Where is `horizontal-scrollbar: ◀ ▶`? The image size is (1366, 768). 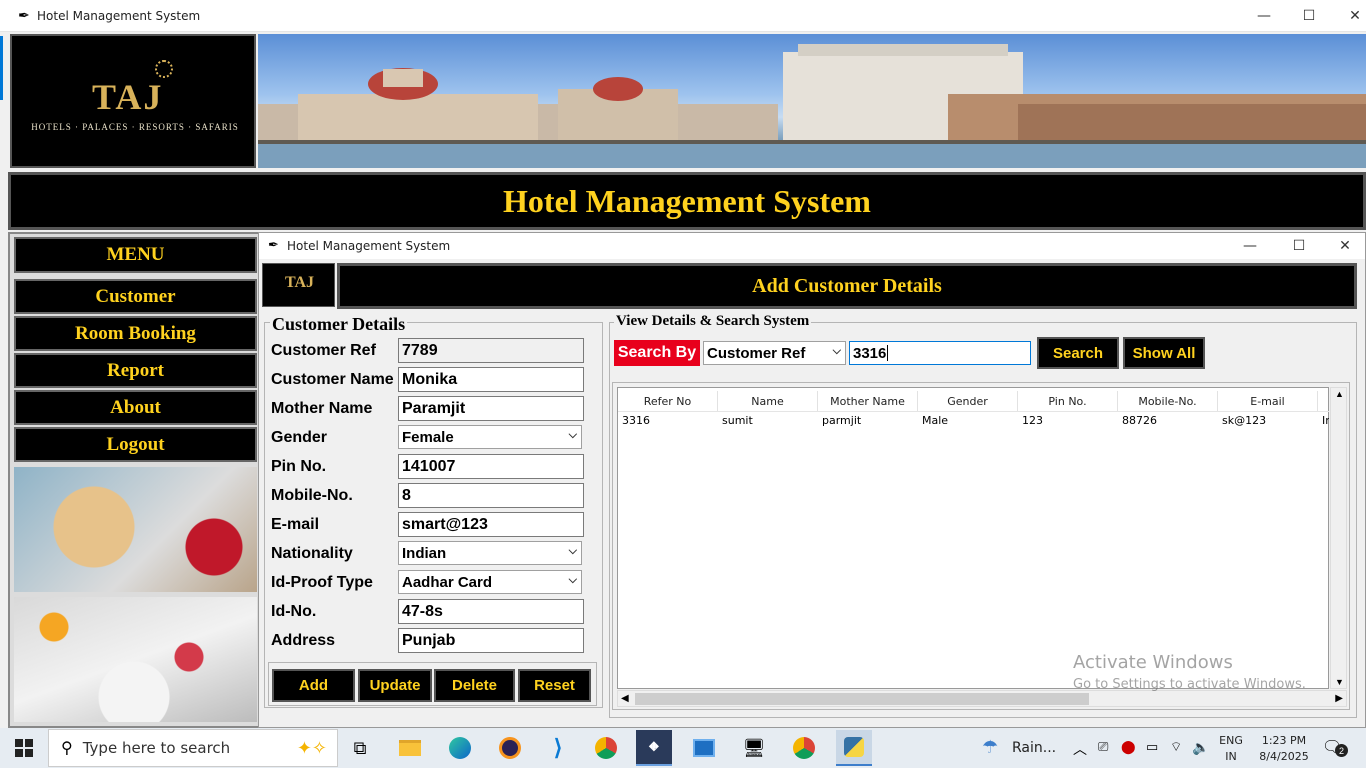
horizontal-scrollbar: ◀ ▶ is located at coordinates (982, 698).